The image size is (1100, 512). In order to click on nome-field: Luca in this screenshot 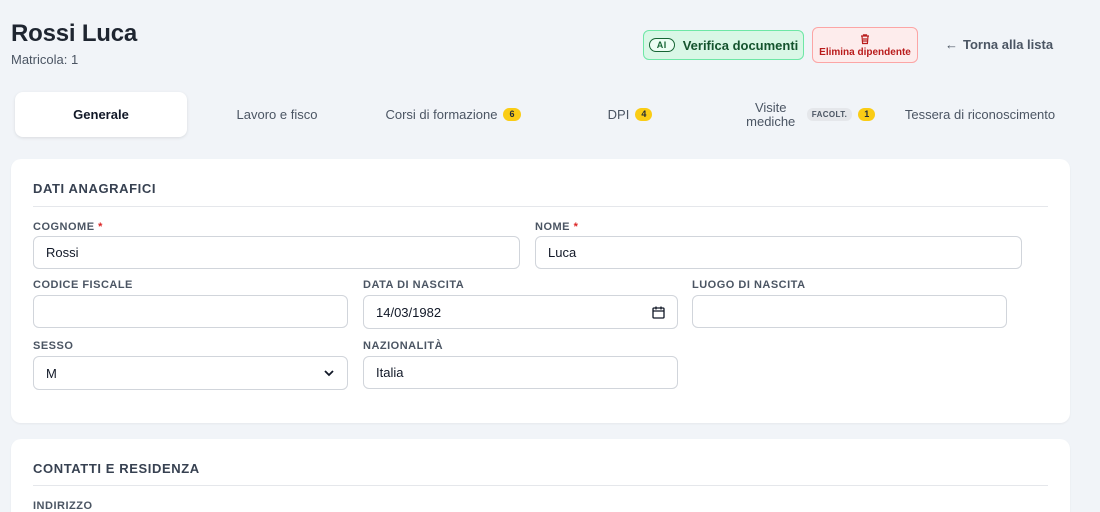, I will do `click(778, 252)`.